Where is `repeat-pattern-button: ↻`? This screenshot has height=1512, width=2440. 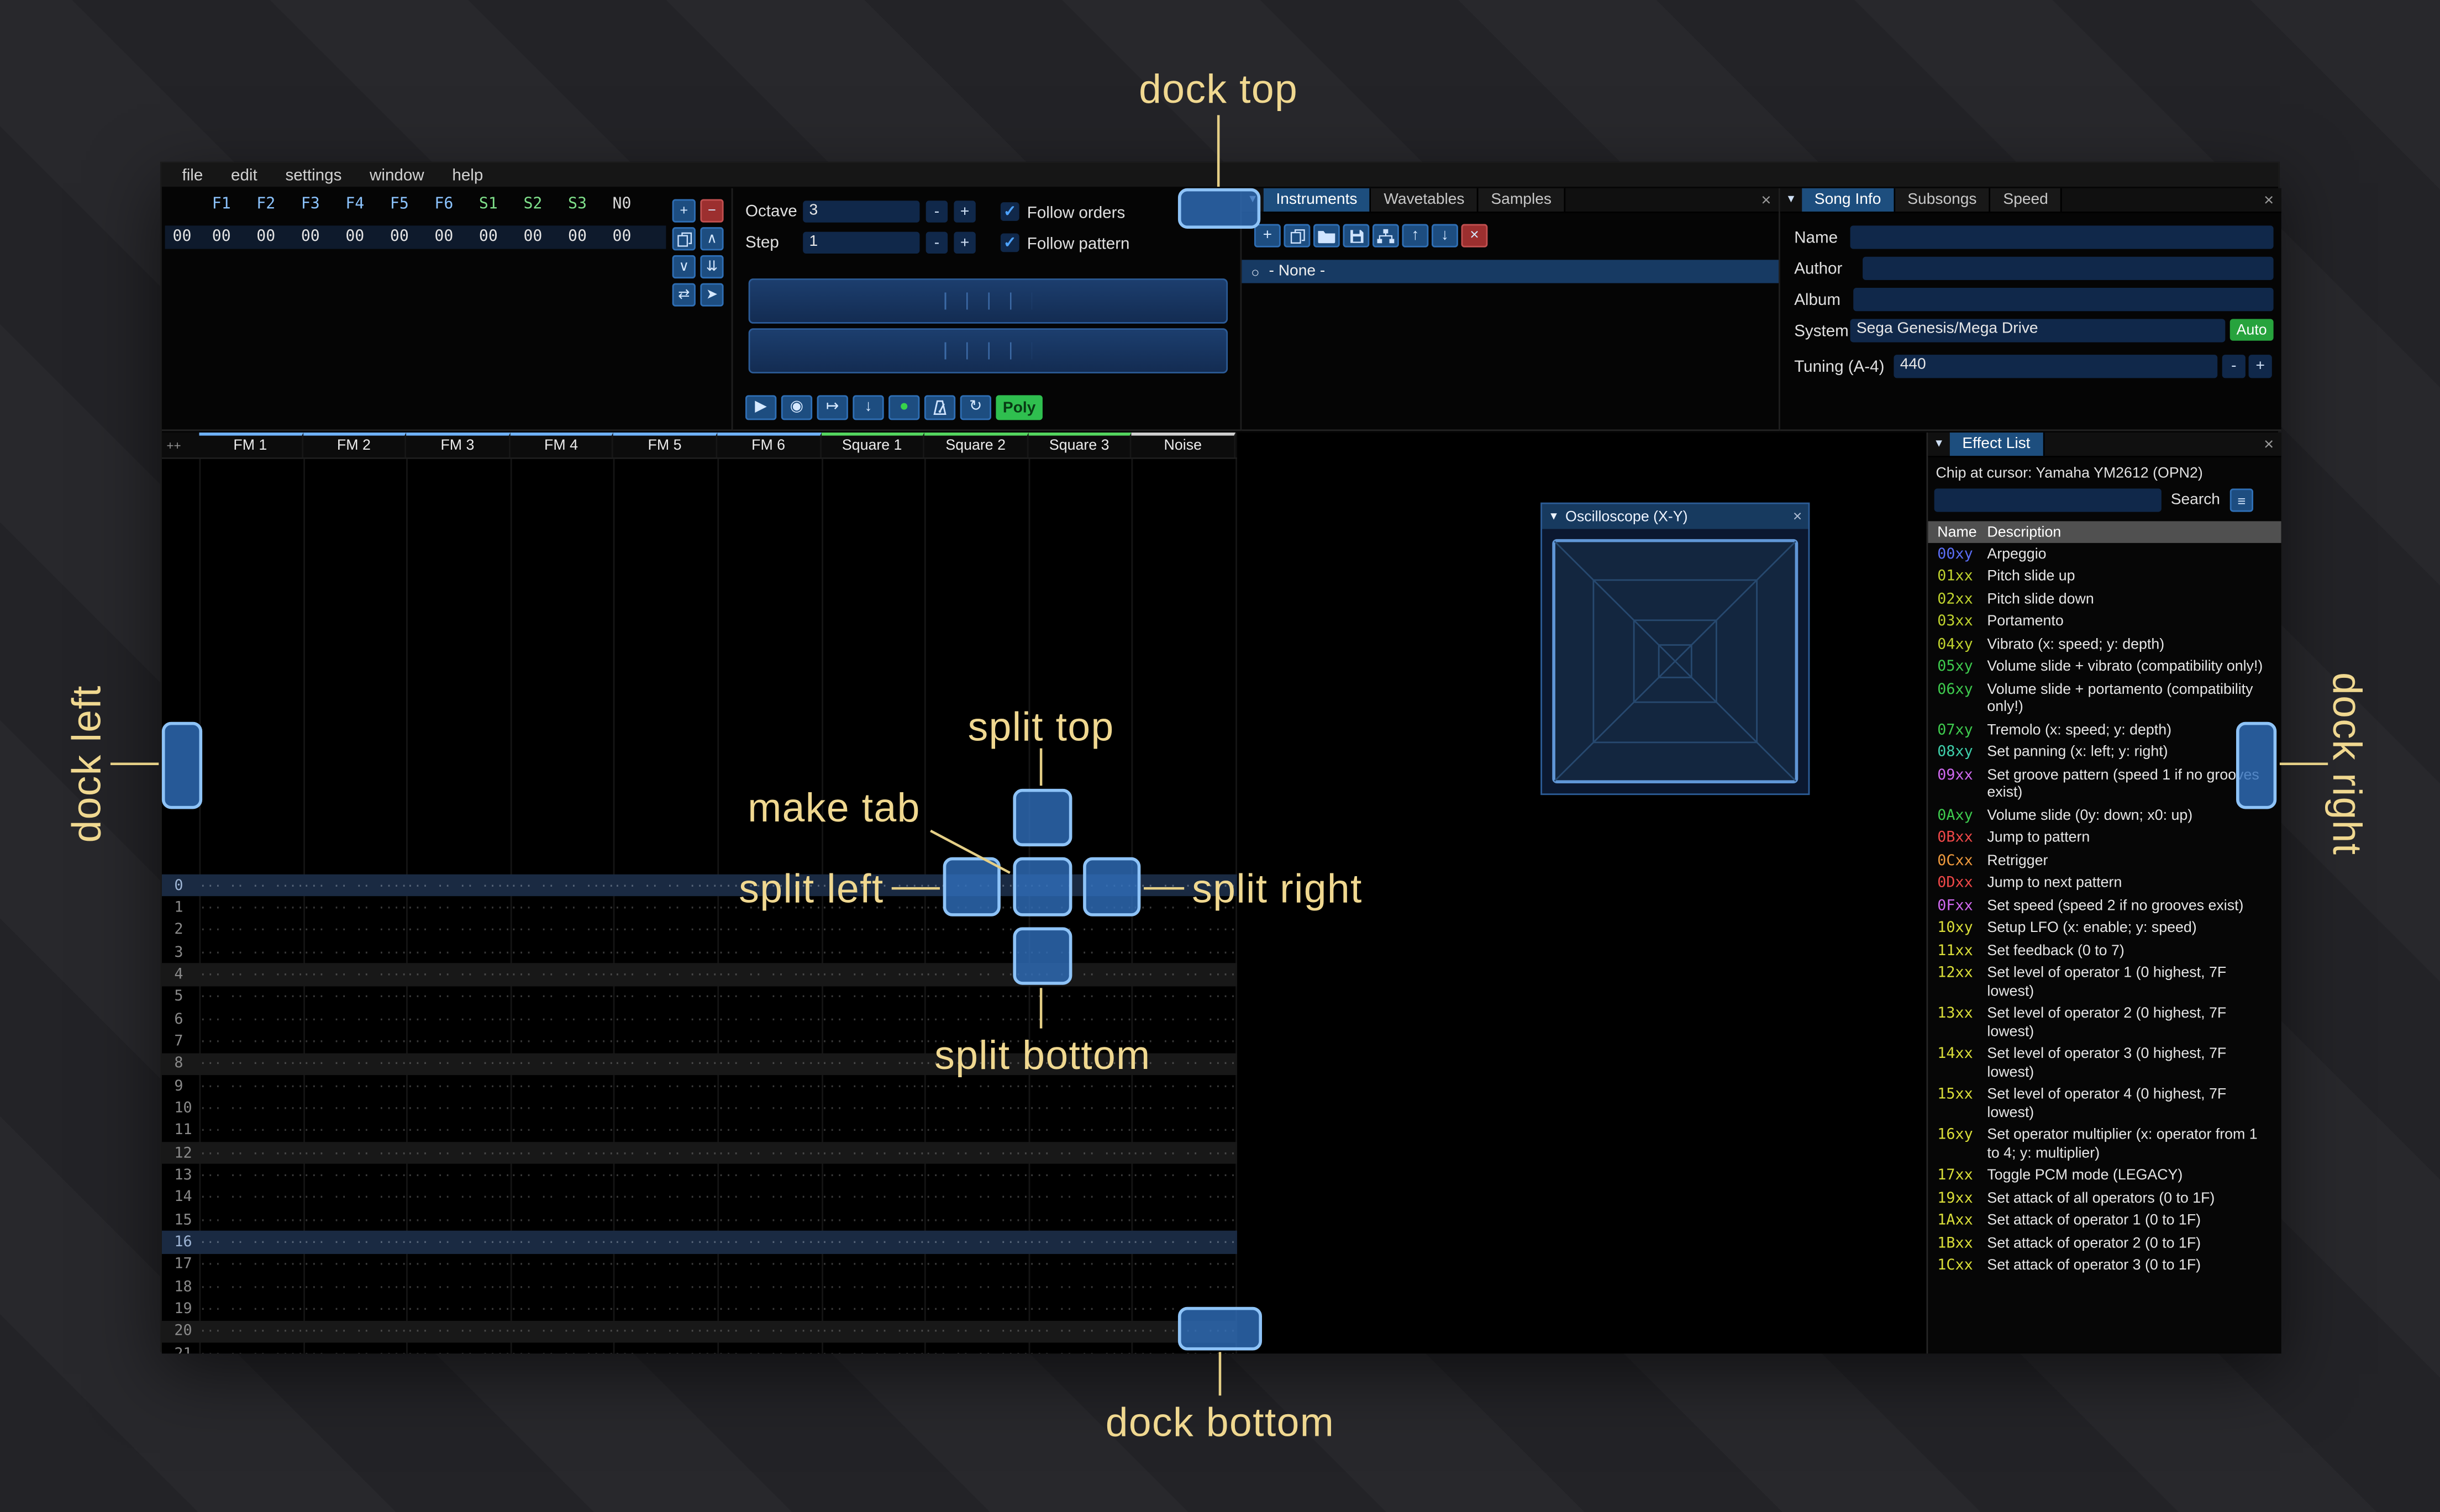 repeat-pattern-button: ↻ is located at coordinates (975, 407).